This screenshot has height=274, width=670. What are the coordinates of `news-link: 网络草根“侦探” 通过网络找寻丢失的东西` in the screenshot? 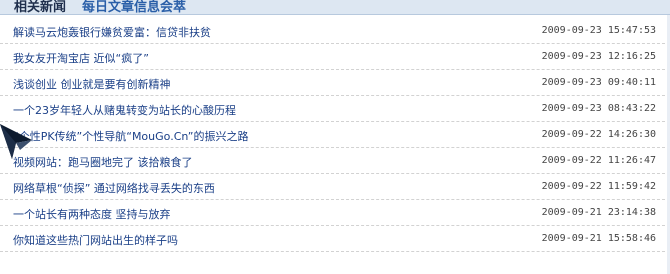 It's located at (114, 188).